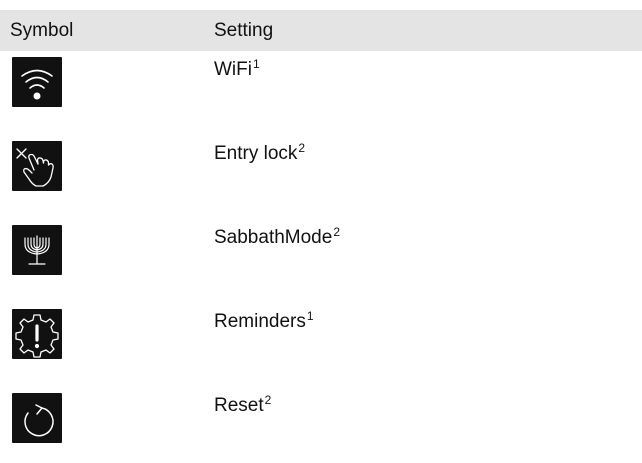  What do you see at coordinates (260, 152) in the screenshot?
I see `setting-label: Entry lock2` at bounding box center [260, 152].